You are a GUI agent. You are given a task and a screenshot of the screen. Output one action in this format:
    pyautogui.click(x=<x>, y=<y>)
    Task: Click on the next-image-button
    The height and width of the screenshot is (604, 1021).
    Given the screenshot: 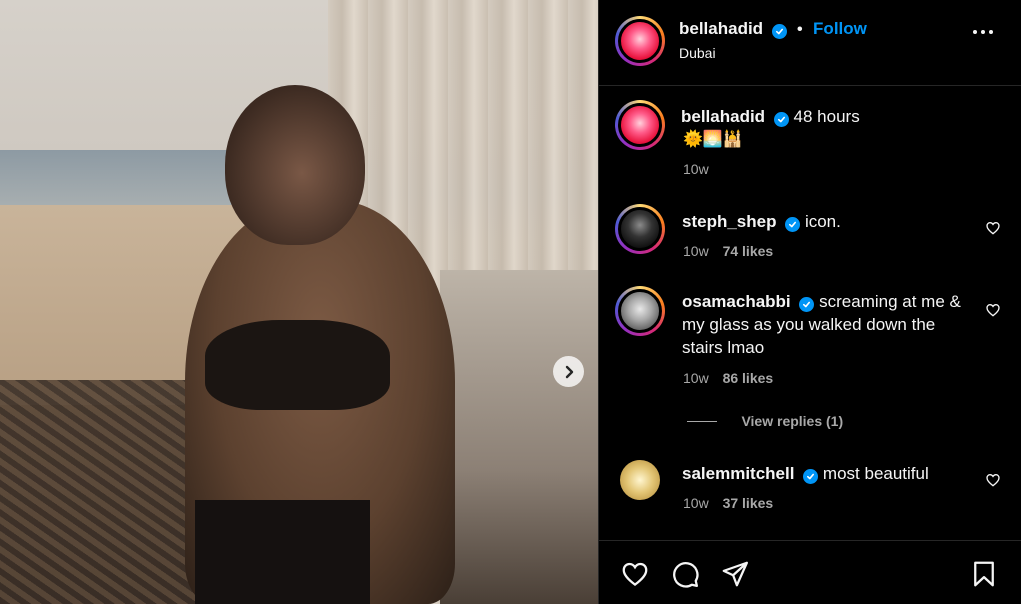 What is the action you would take?
    pyautogui.click(x=568, y=371)
    